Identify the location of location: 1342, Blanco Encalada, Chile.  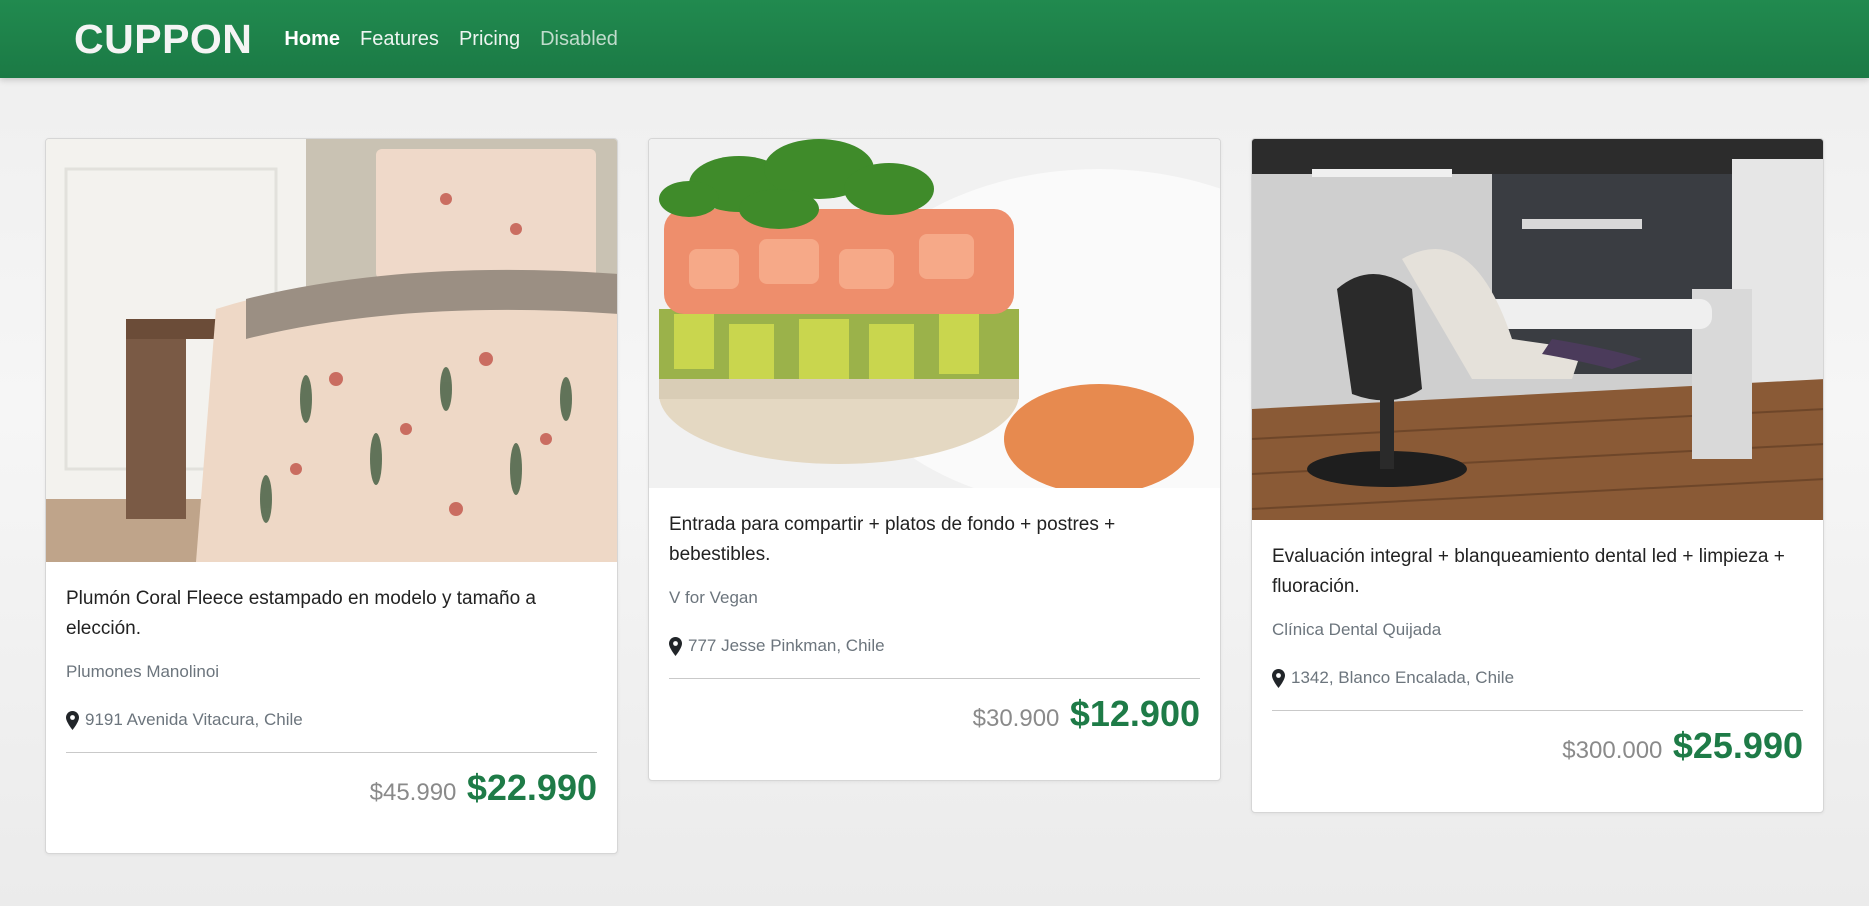
(1537, 678).